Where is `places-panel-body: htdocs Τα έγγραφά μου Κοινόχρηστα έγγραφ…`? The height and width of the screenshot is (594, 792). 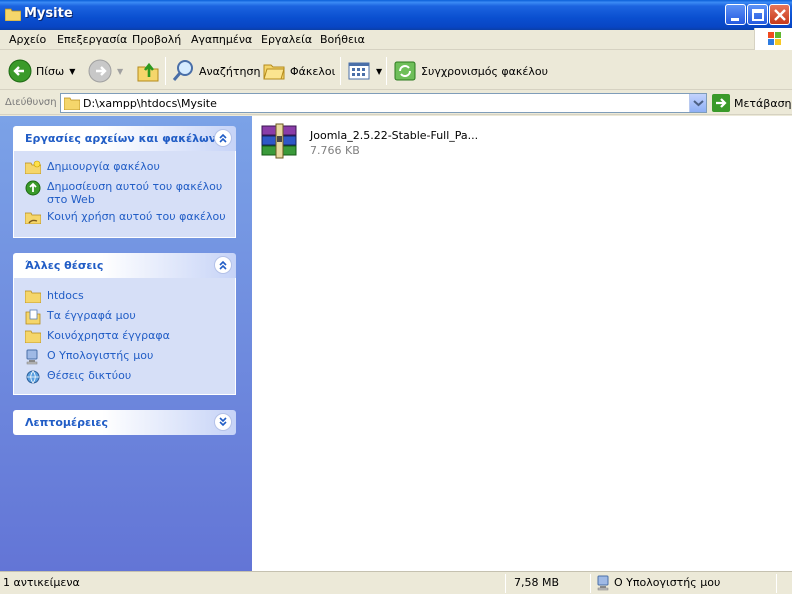
places-panel-body: htdocs Τα έγγραφά μου Κοινόχρηστα έγγραφ… is located at coordinates (124, 336).